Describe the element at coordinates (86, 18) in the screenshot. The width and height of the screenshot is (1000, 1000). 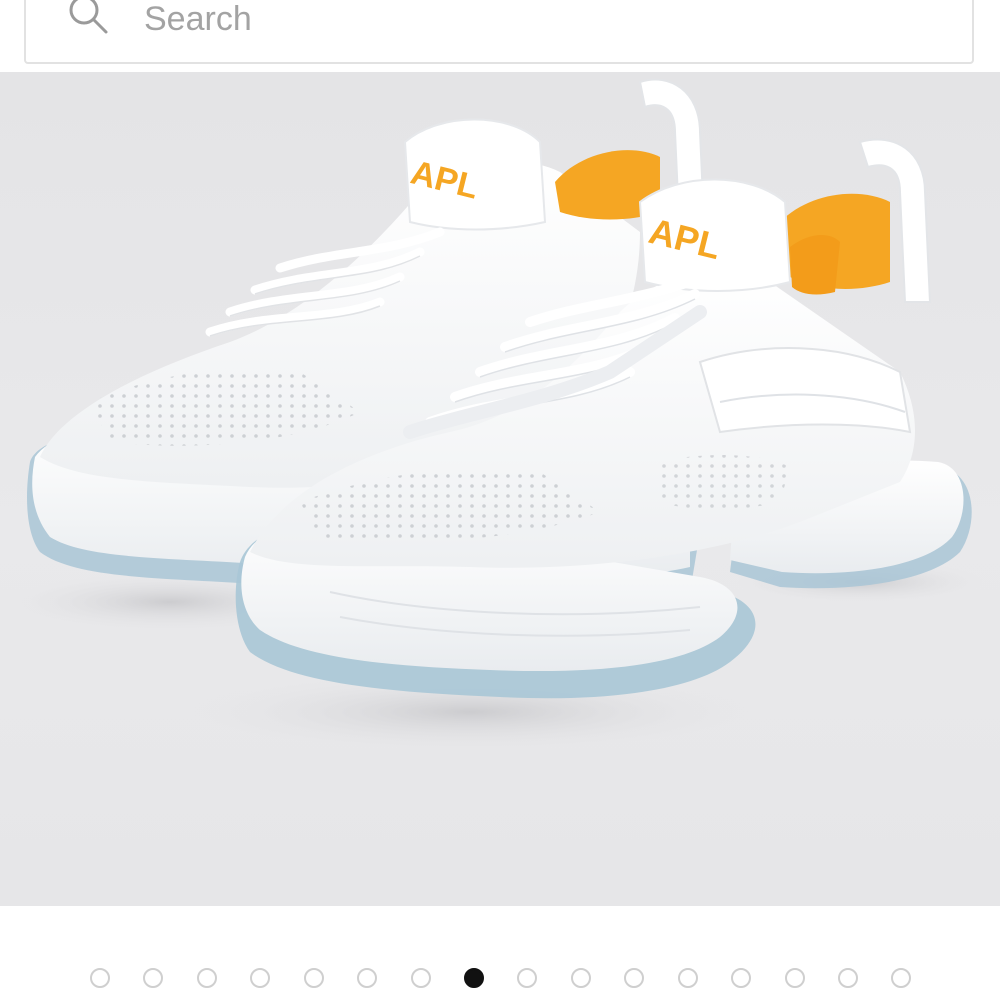
I see `search-icon` at that location.